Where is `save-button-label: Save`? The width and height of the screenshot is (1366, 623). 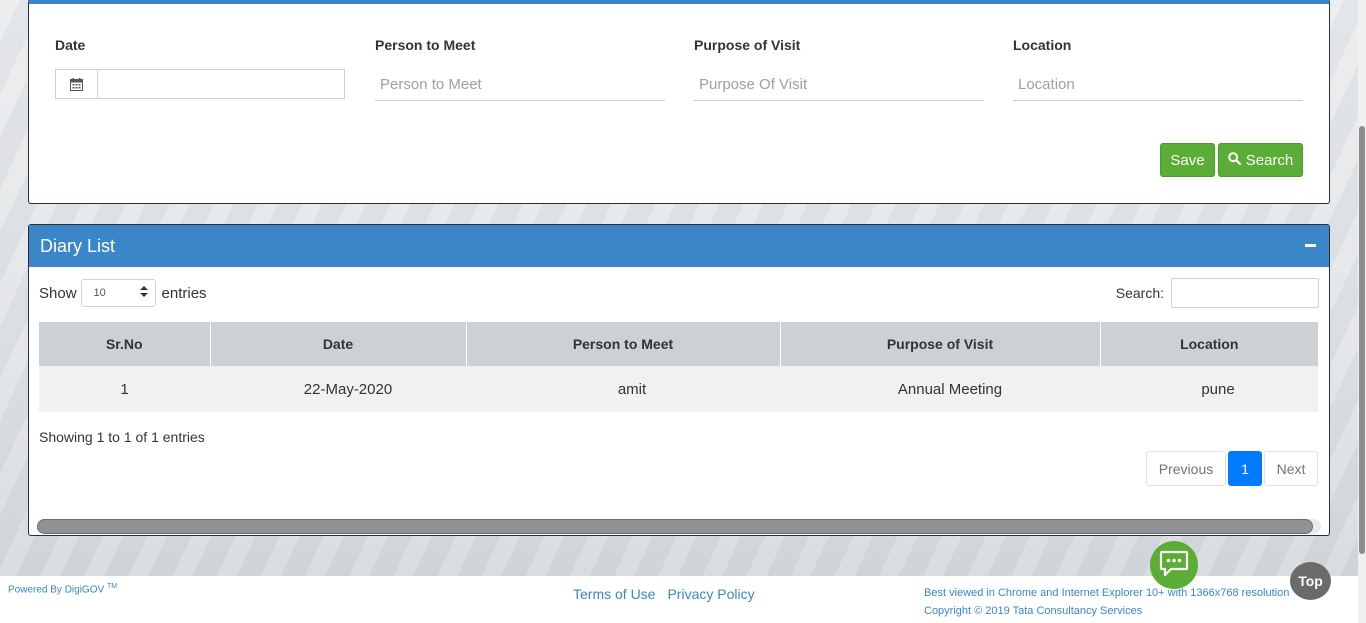
save-button-label: Save is located at coordinates (1187, 160).